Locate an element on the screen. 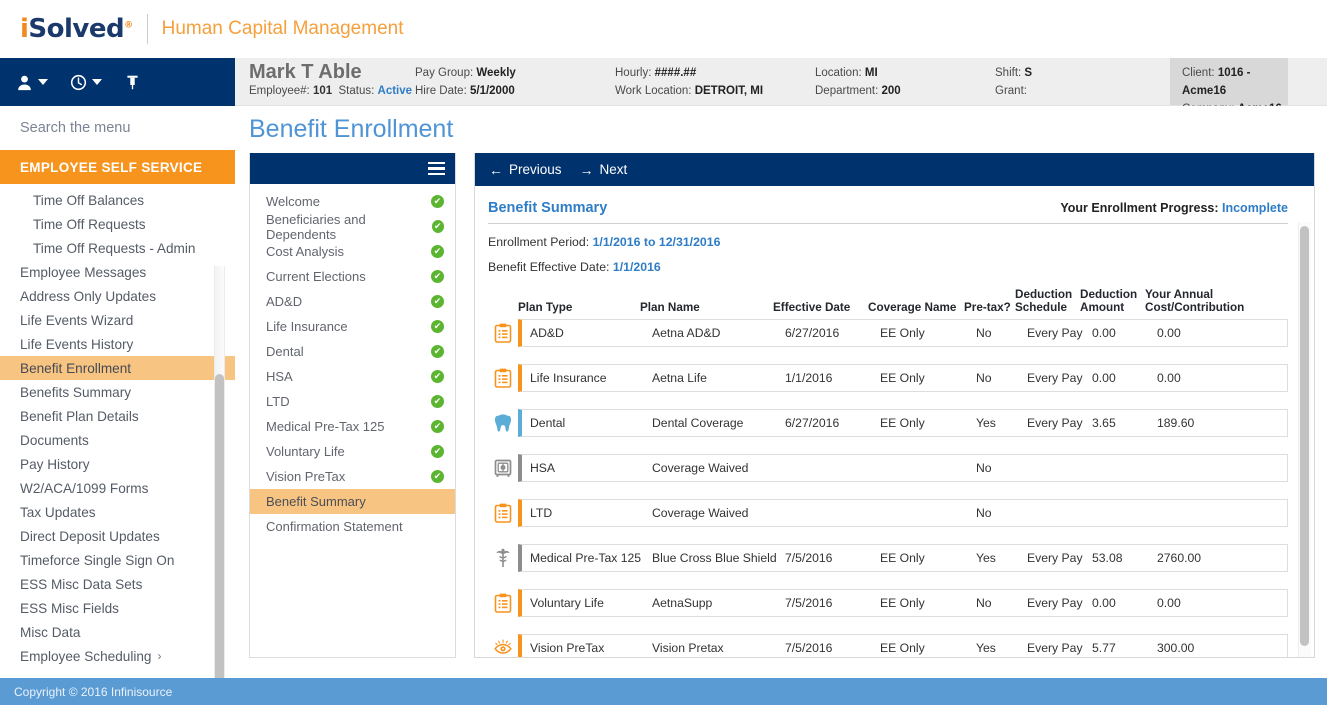  clock-icon is located at coordinates (78, 82).